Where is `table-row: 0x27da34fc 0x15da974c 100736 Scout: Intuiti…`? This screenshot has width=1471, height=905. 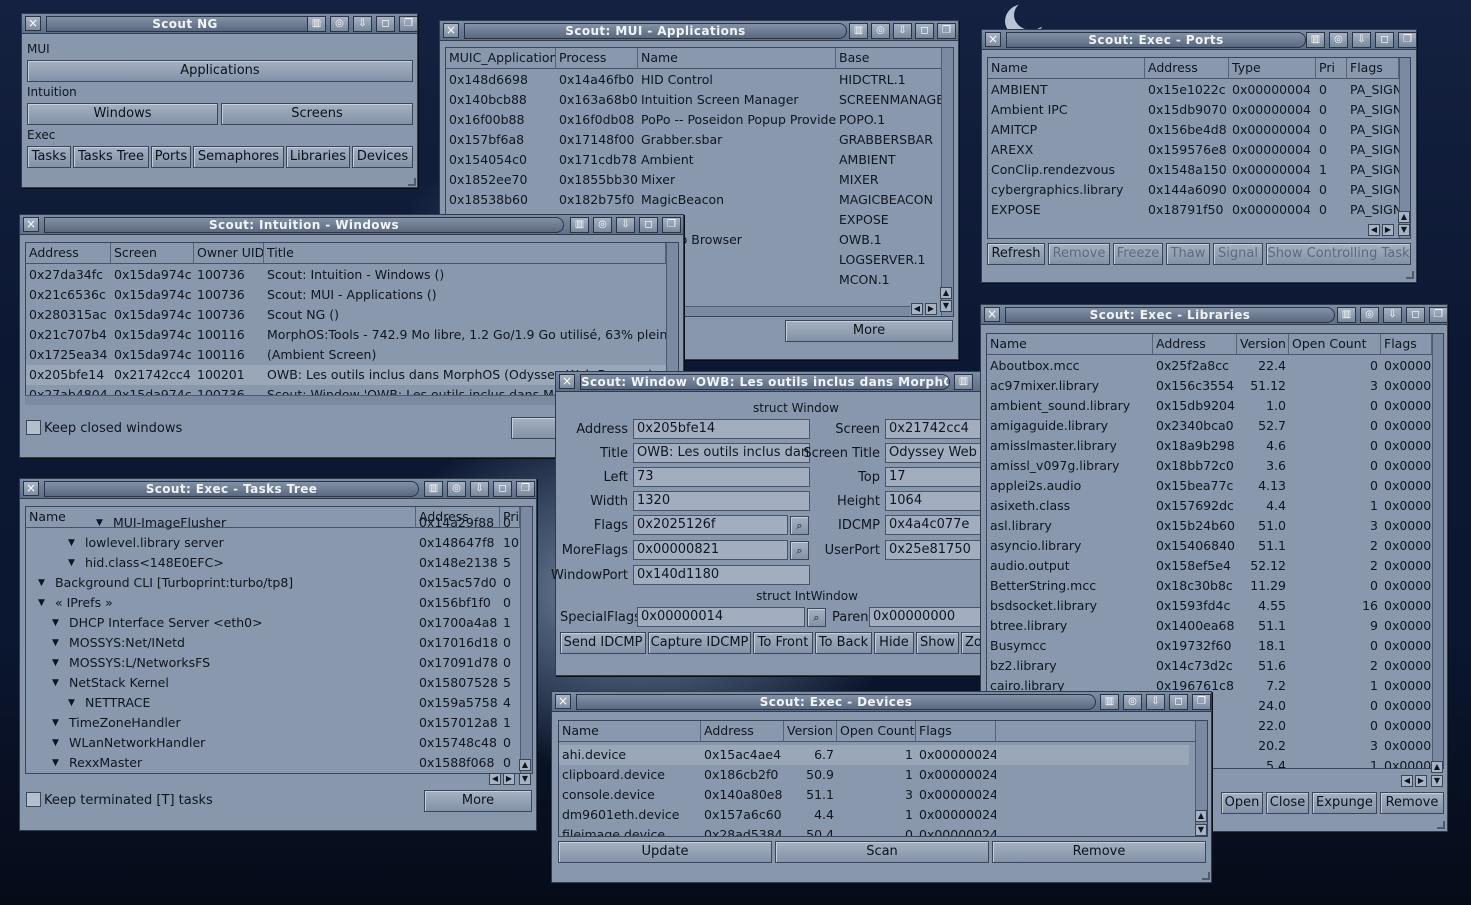 table-row: 0x27da34fc 0x15da974c 100736 Scout: Intuiti… is located at coordinates (346, 275).